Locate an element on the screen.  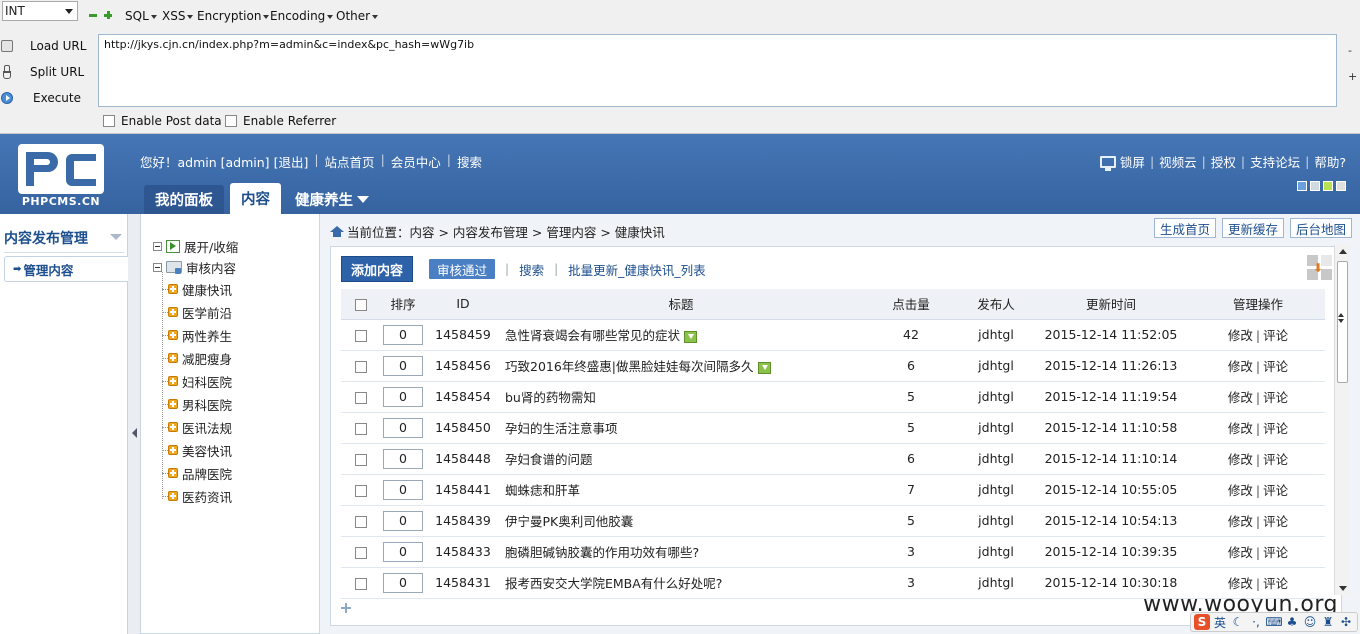
minus-icon is located at coordinates (93, 15).